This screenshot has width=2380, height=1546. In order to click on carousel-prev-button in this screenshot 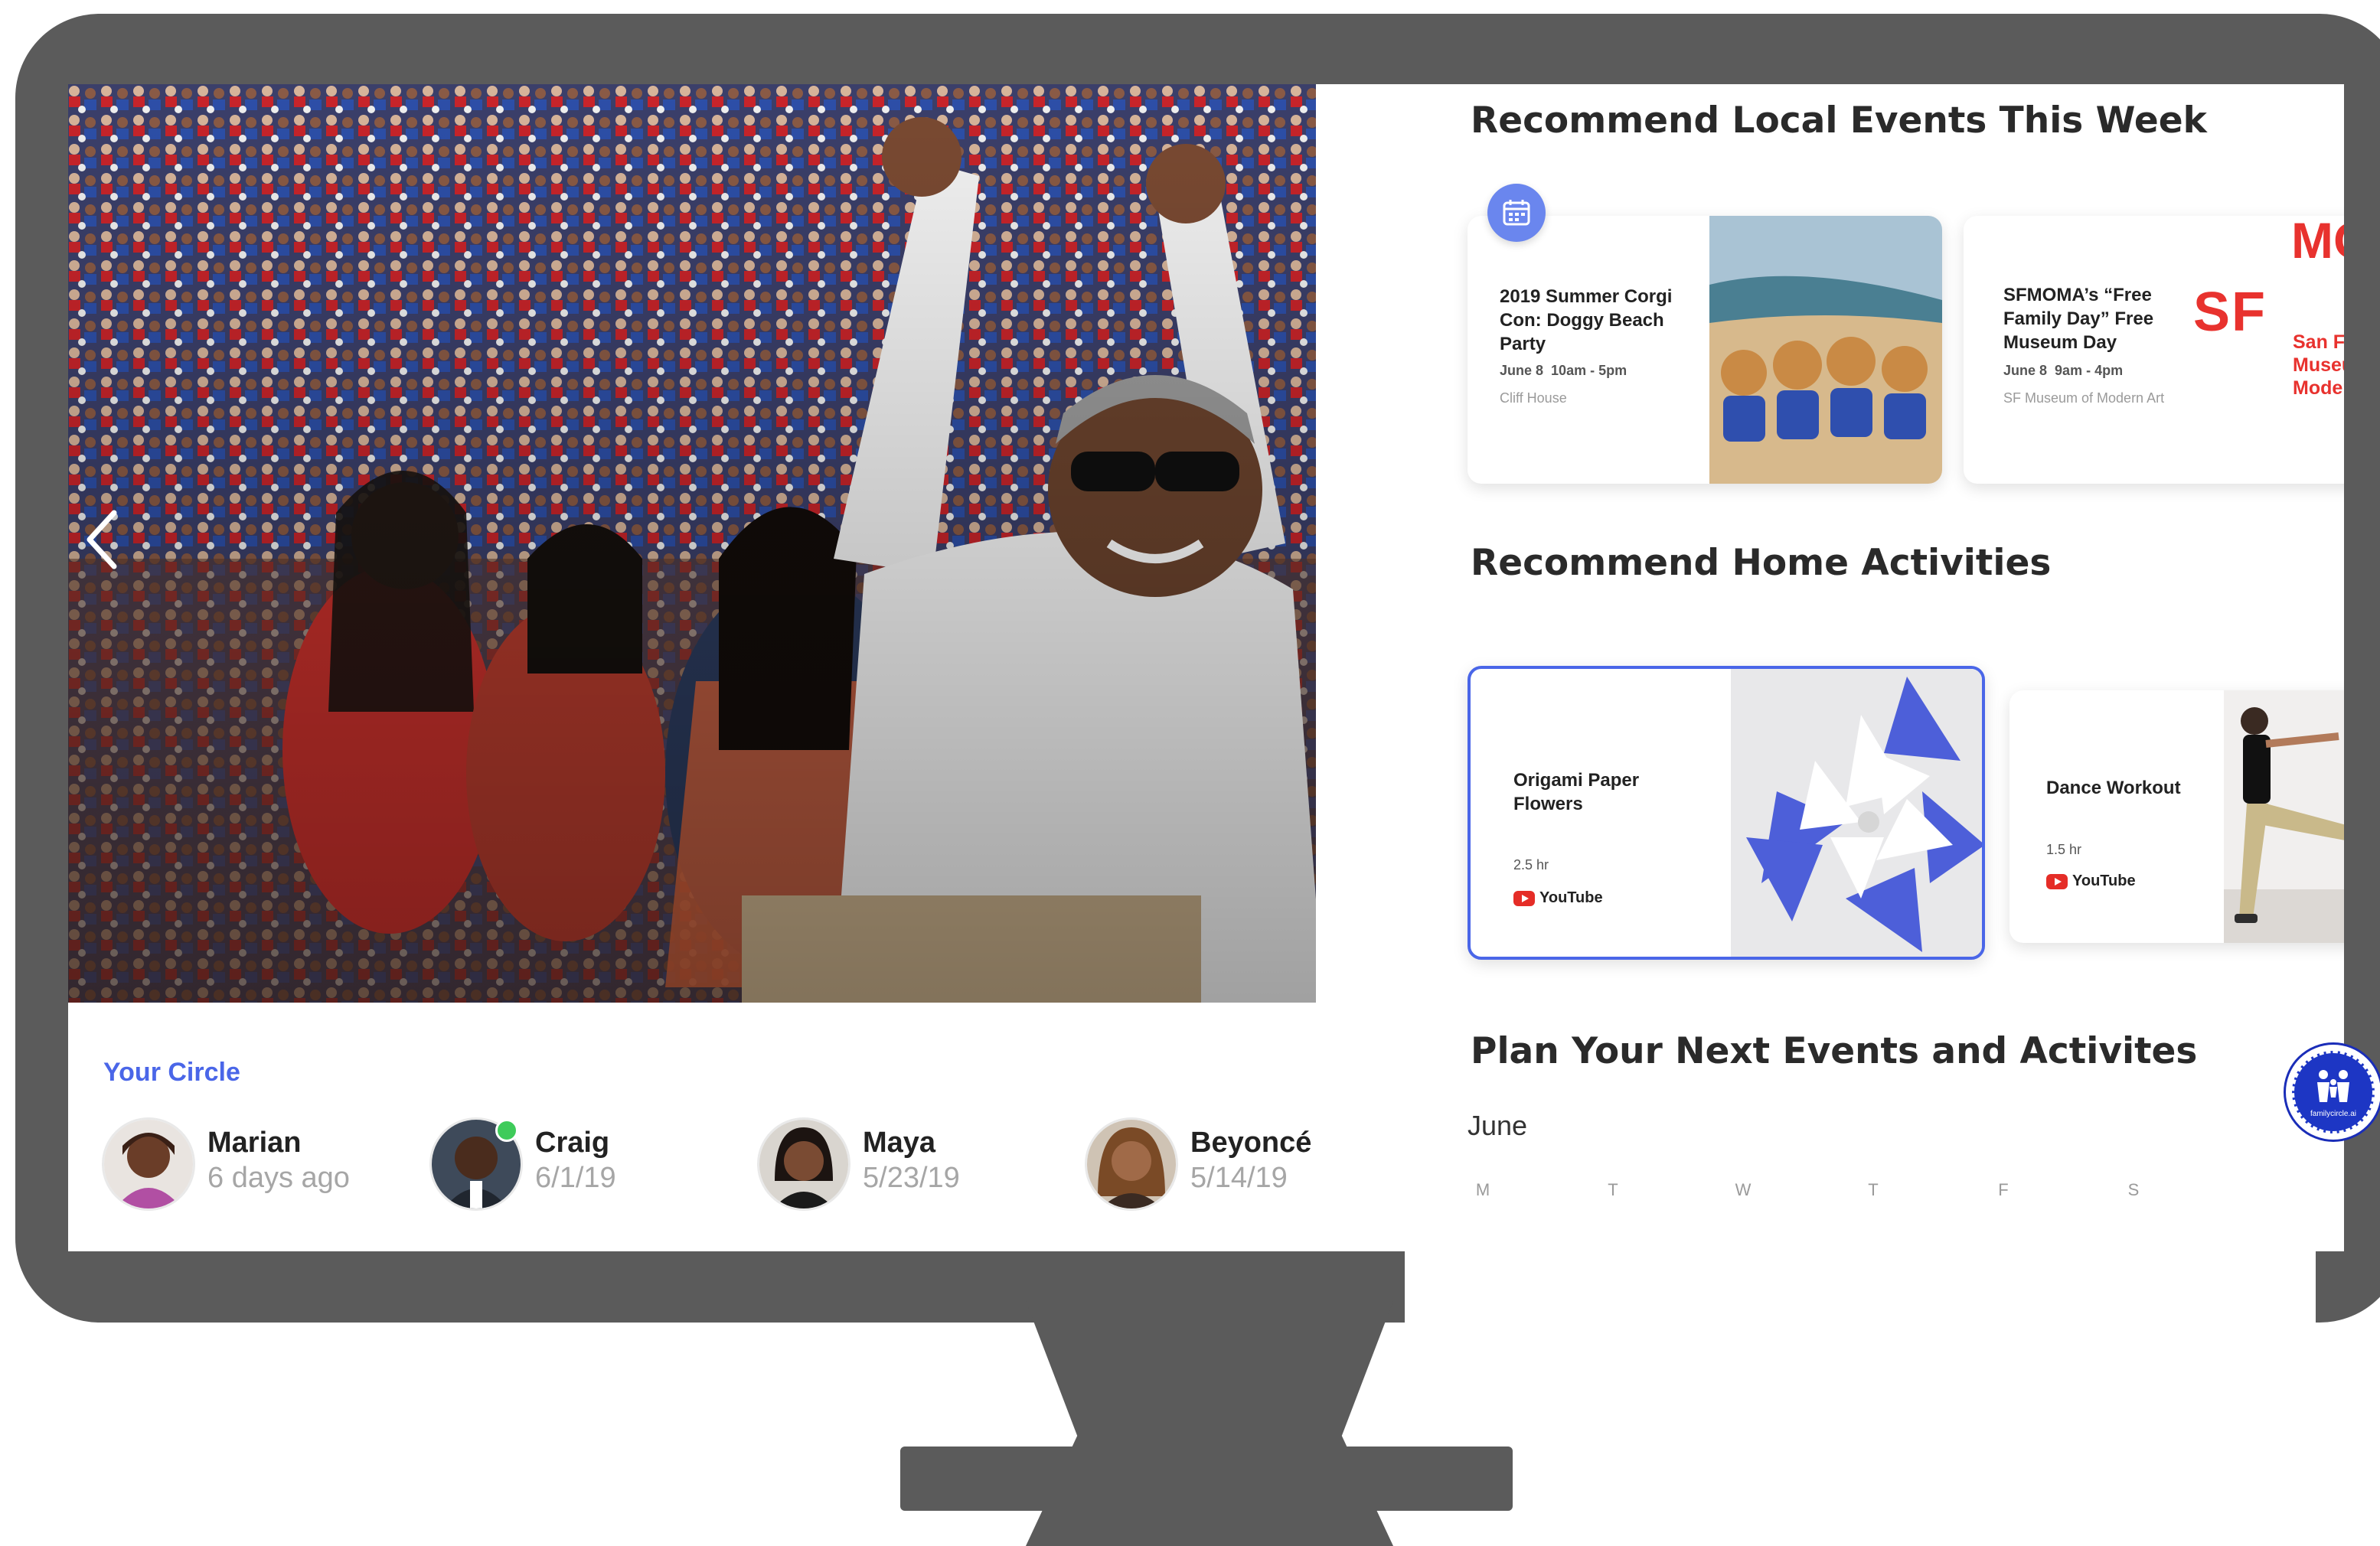, I will do `click(102, 540)`.